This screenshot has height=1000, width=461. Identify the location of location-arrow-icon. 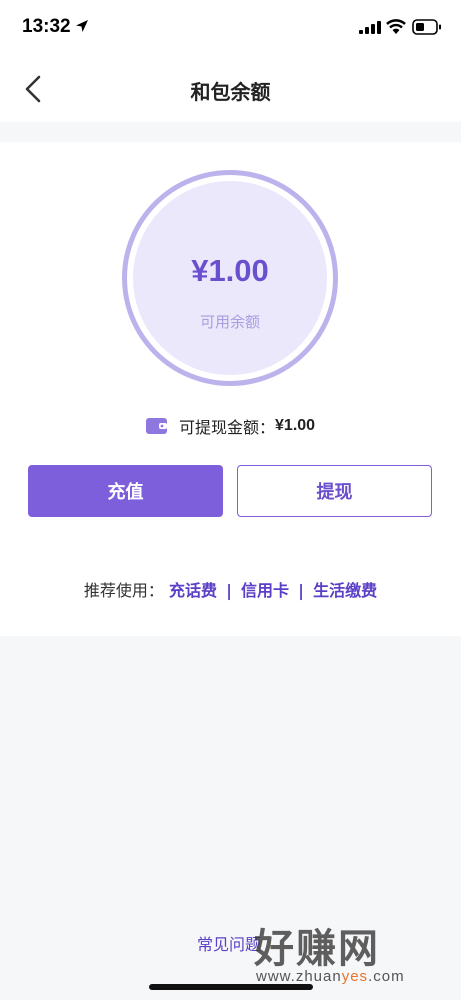
(82, 26).